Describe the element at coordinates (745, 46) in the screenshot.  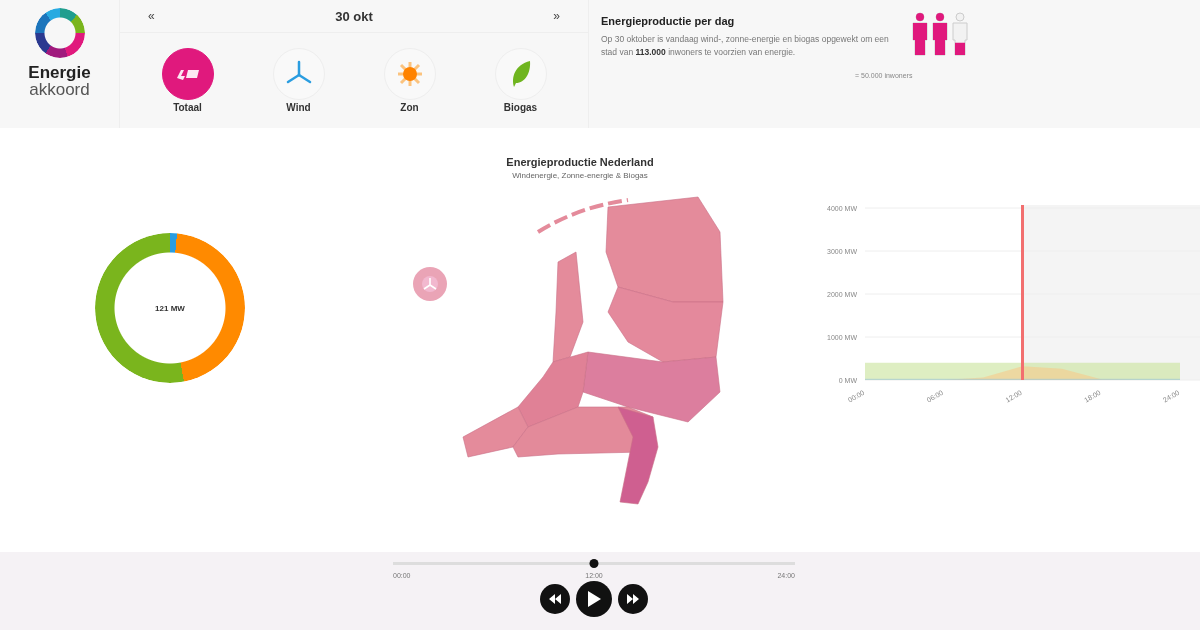
I see `info-text: Op 30 oktober is vandaag wind-, zonne-energie en biogas opgewekt om een stad van 113.000 inwoners te voorzien van energie.` at that location.